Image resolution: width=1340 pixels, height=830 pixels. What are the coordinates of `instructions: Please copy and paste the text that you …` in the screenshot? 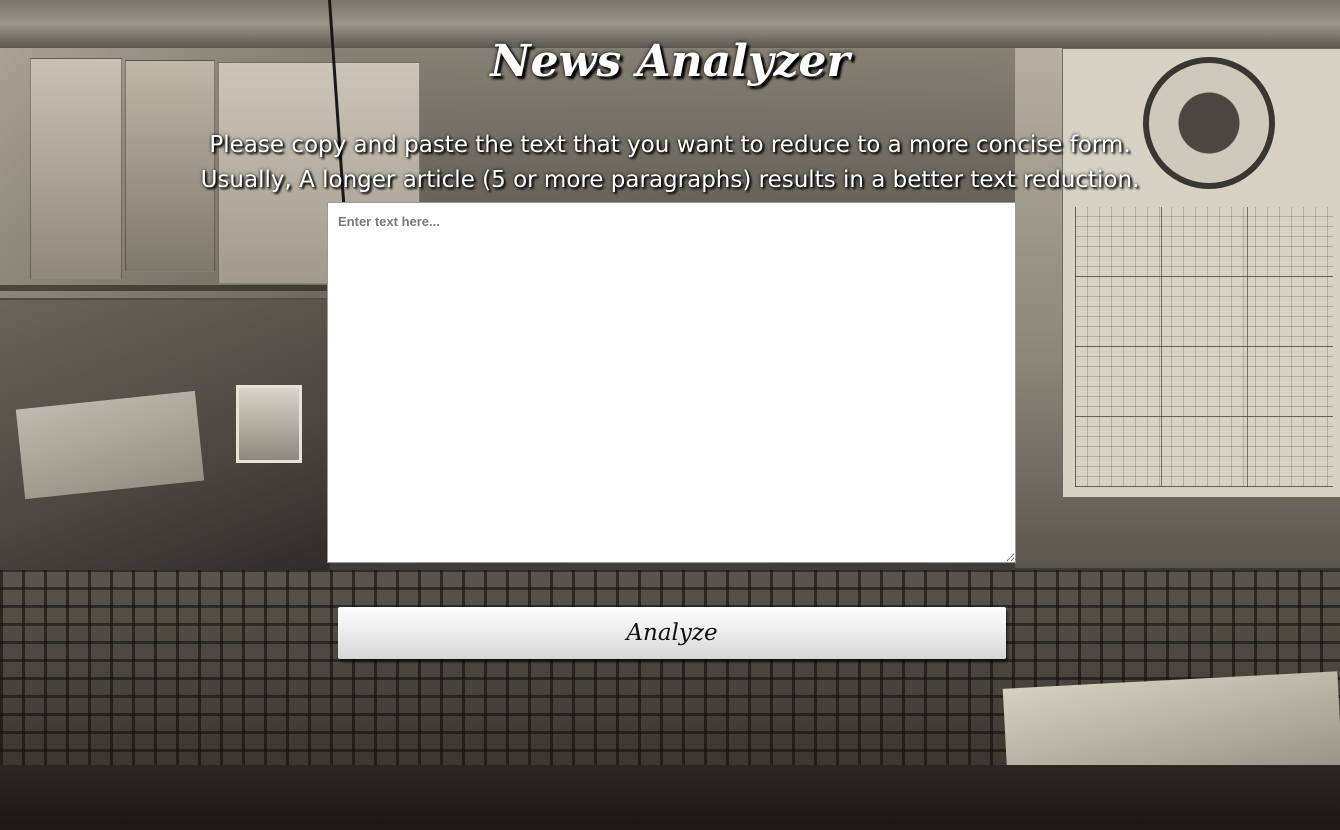 It's located at (670, 163).